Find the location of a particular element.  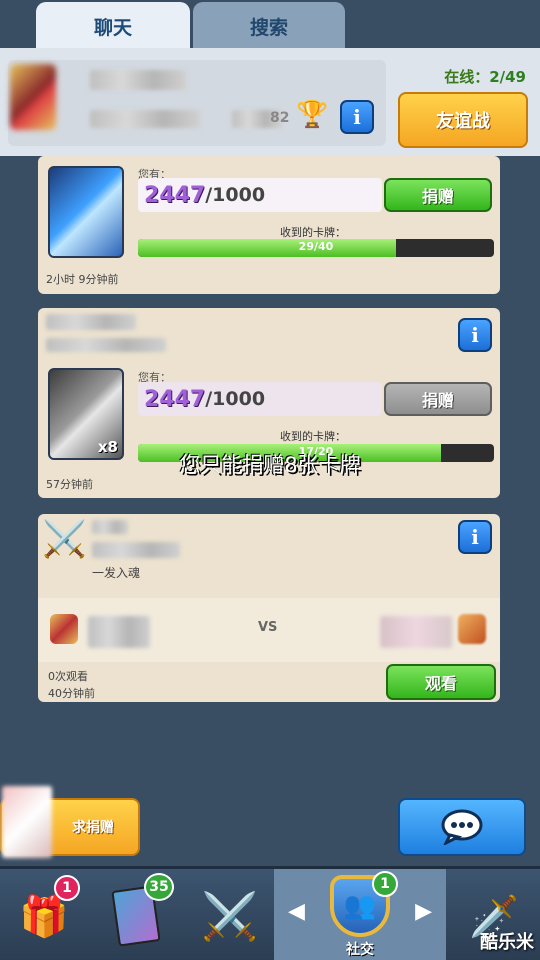

vs-label: VS is located at coordinates (268, 627).